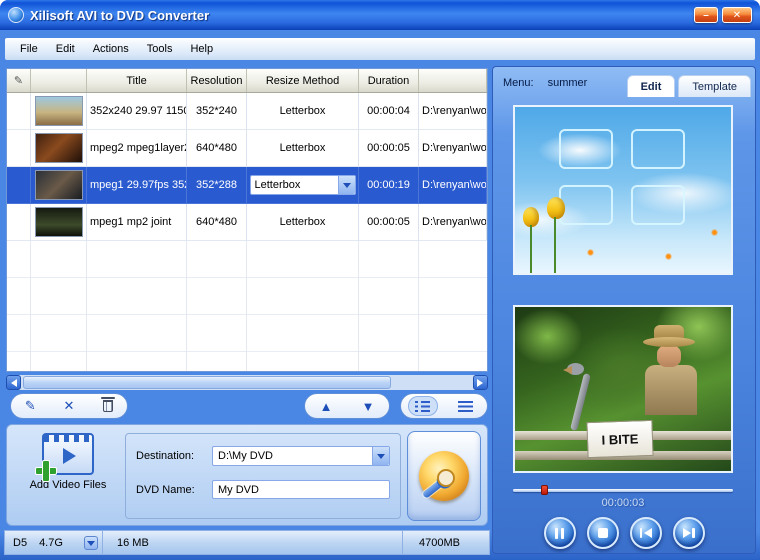 Image resolution: width=760 pixels, height=560 pixels. I want to click on down-arrow-icon: ▼, so click(368, 406).